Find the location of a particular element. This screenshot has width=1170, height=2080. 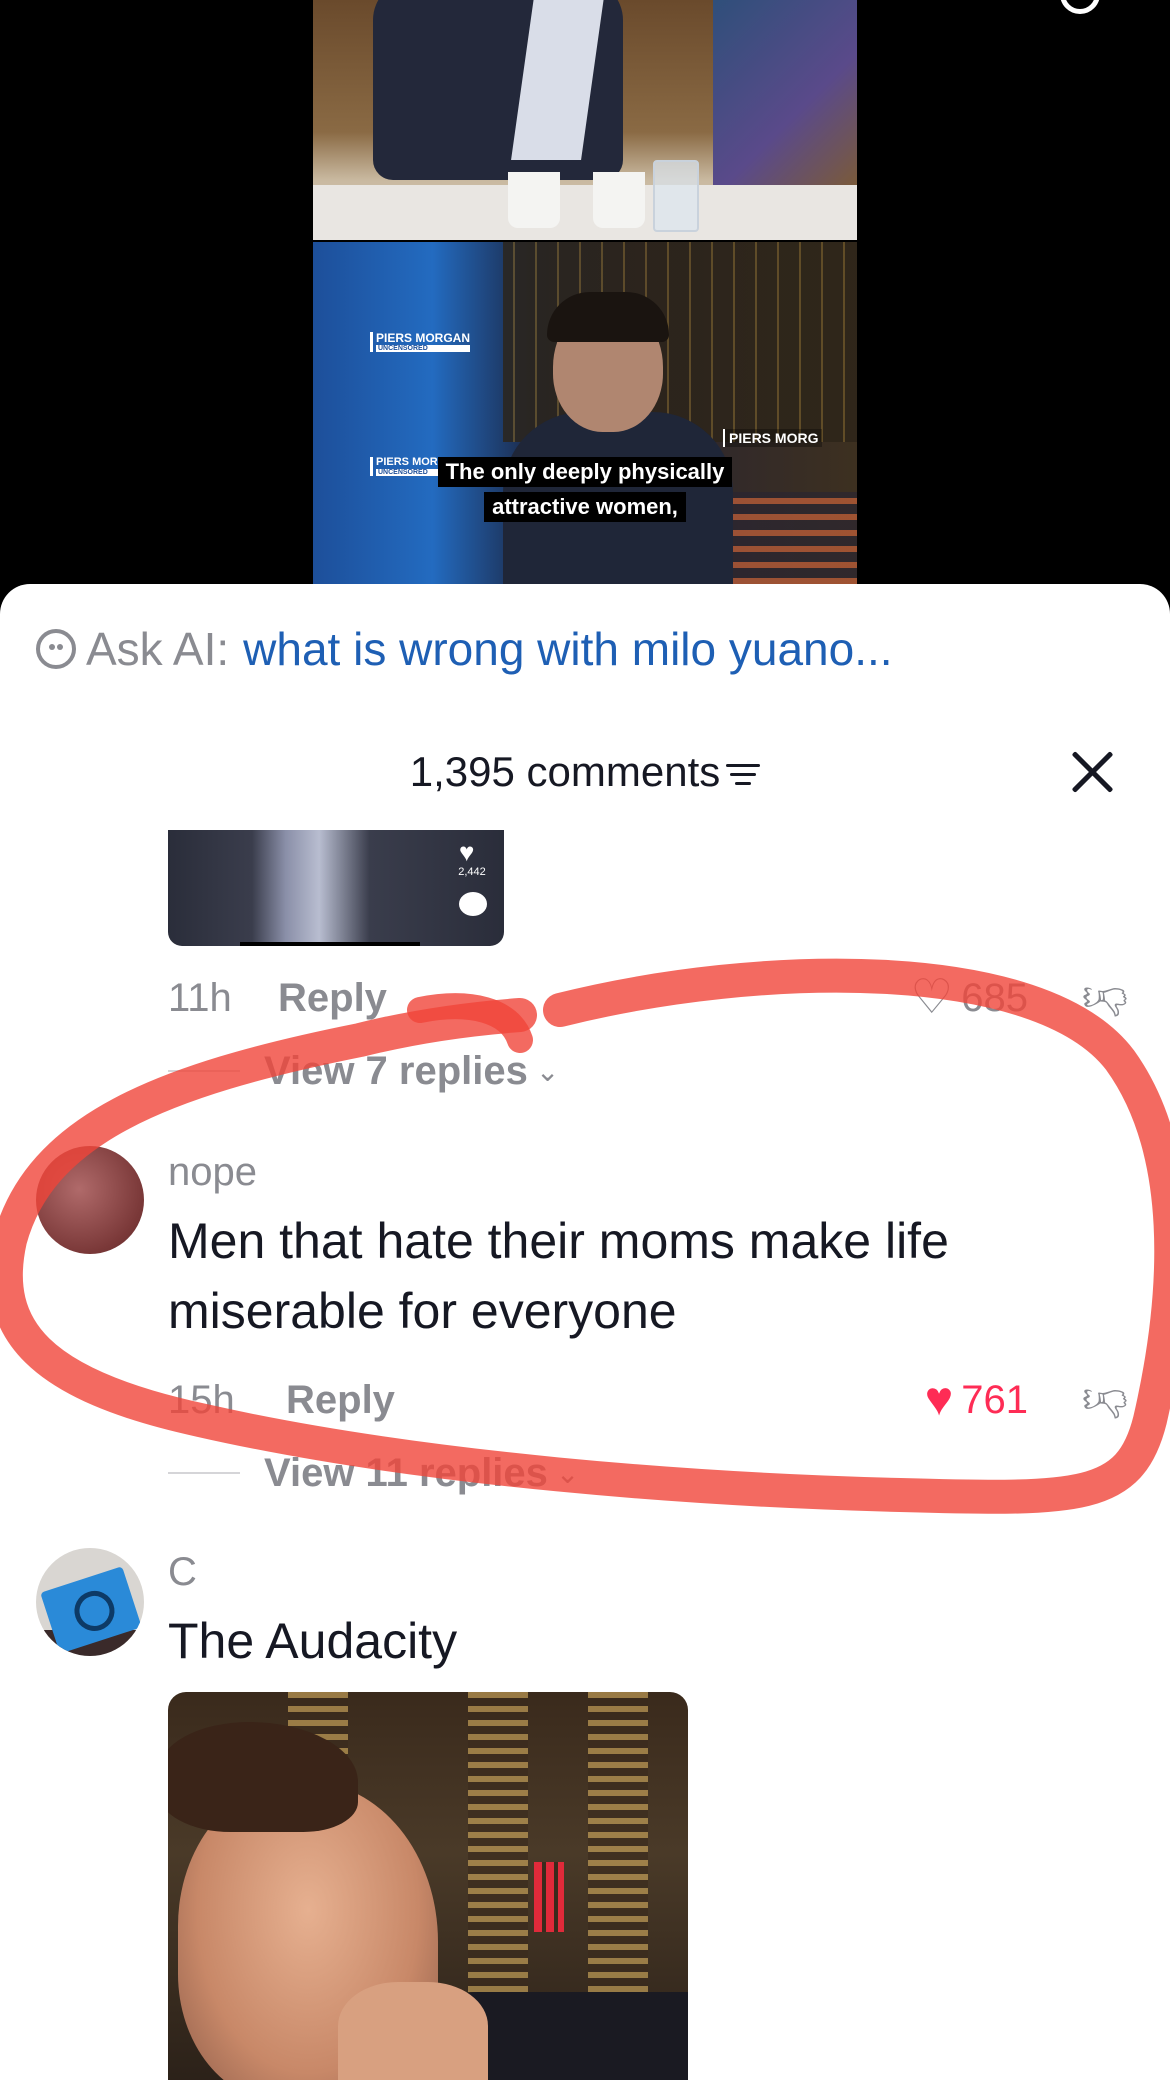

sort-icon is located at coordinates (743, 775).